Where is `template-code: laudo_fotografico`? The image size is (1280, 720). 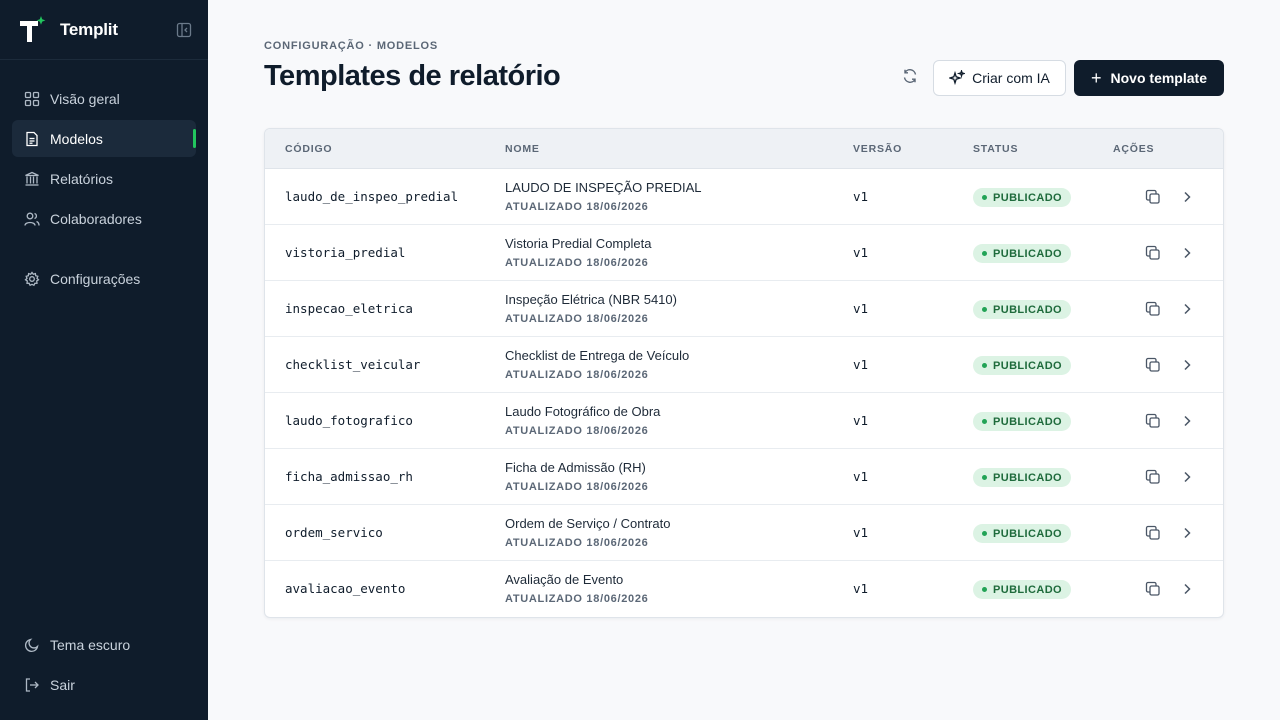
template-code: laudo_fotografico is located at coordinates (349, 420).